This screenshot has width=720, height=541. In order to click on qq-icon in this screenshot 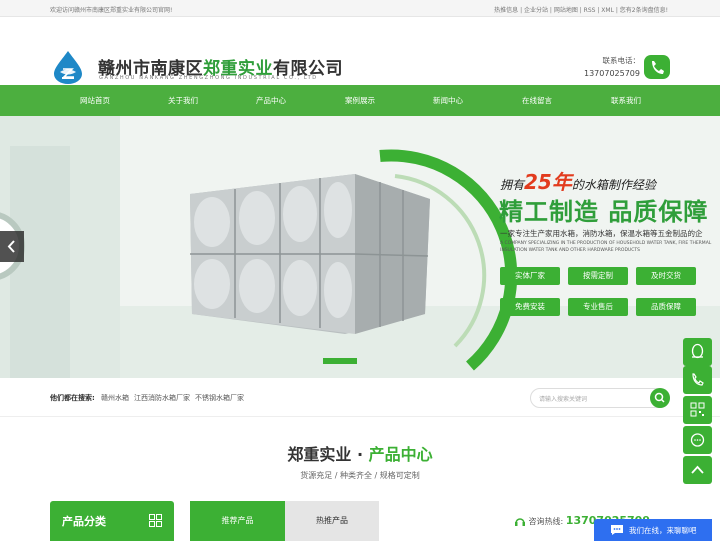, I will do `click(697, 351)`.